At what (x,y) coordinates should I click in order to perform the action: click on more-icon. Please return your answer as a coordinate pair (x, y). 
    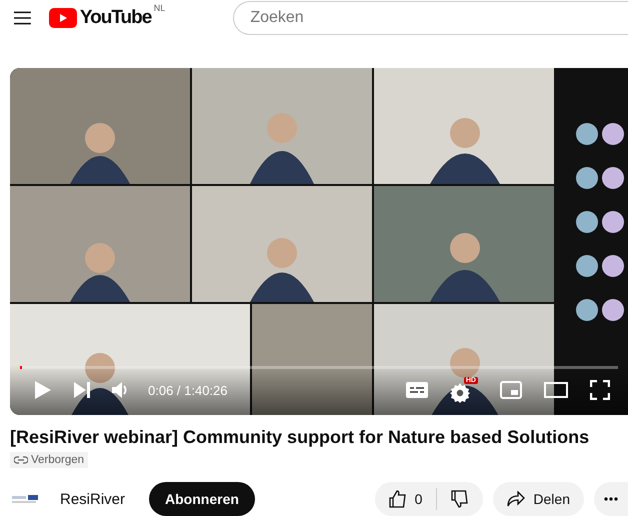
    Looking at the image, I should click on (611, 499).